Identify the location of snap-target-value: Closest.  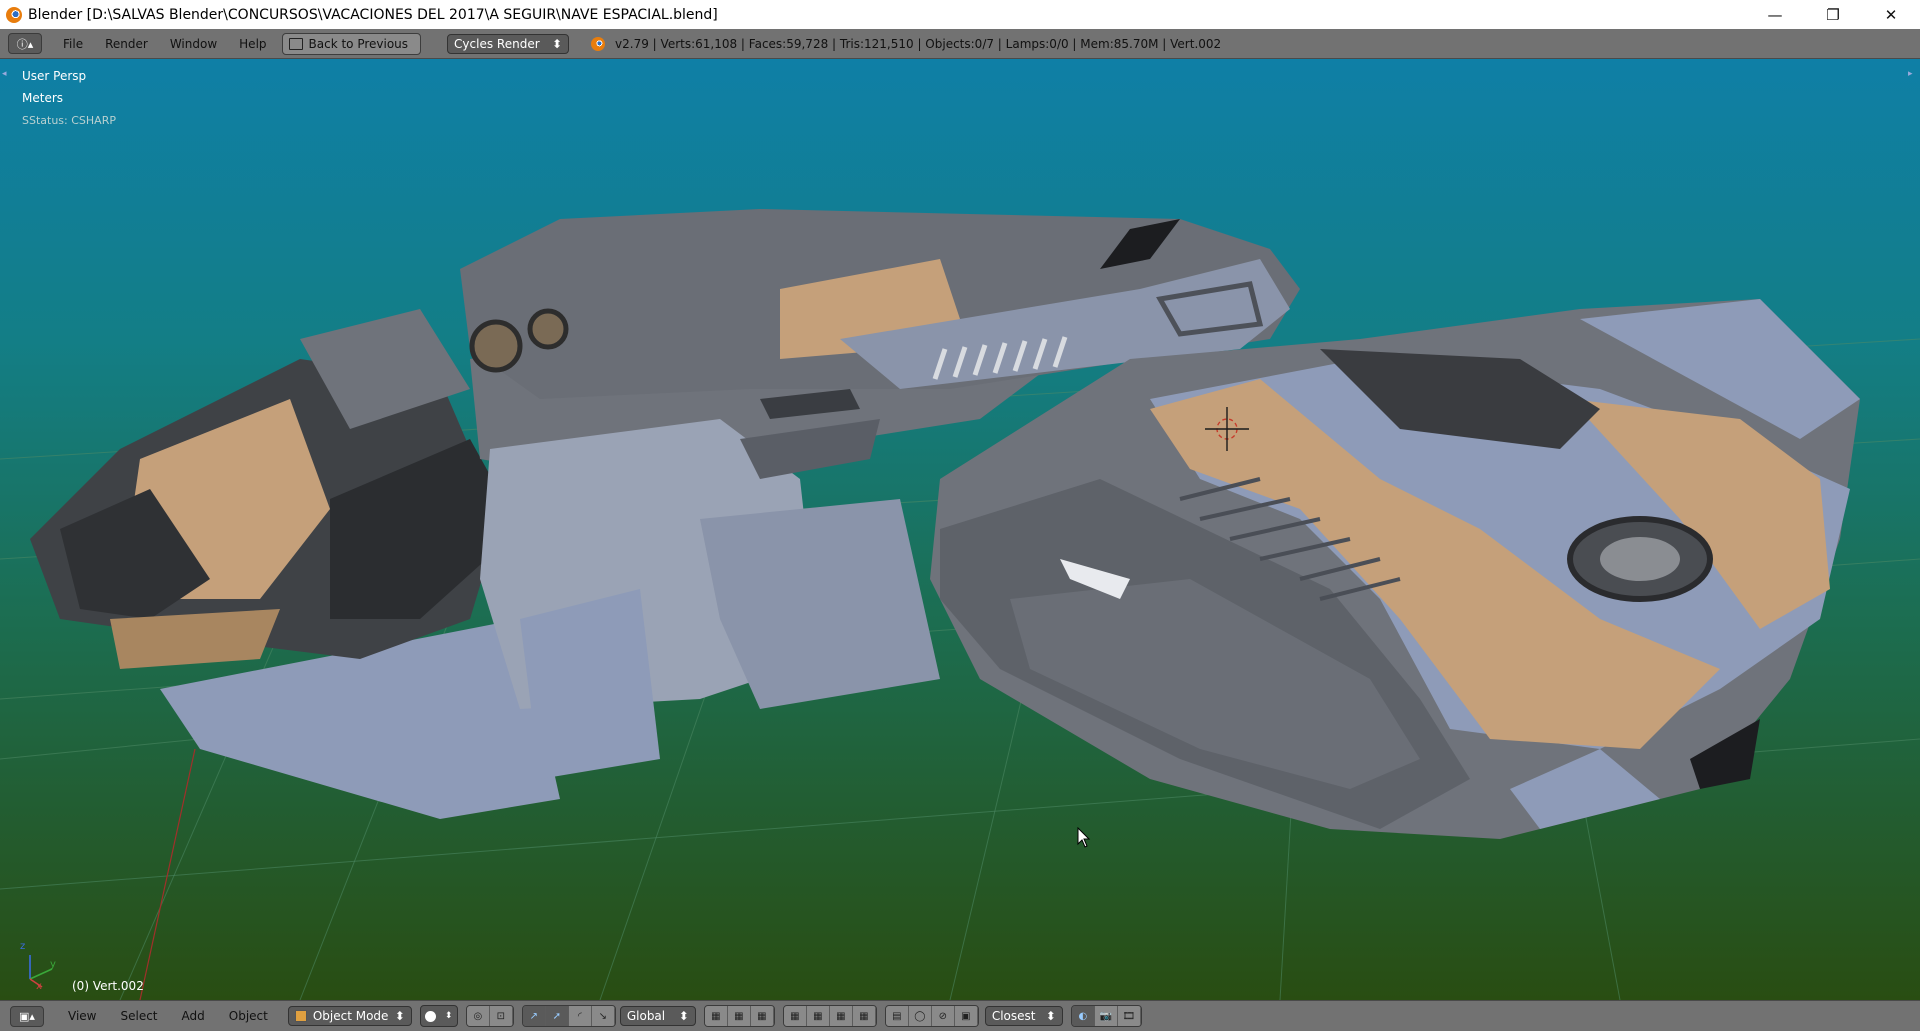
(1013, 1016).